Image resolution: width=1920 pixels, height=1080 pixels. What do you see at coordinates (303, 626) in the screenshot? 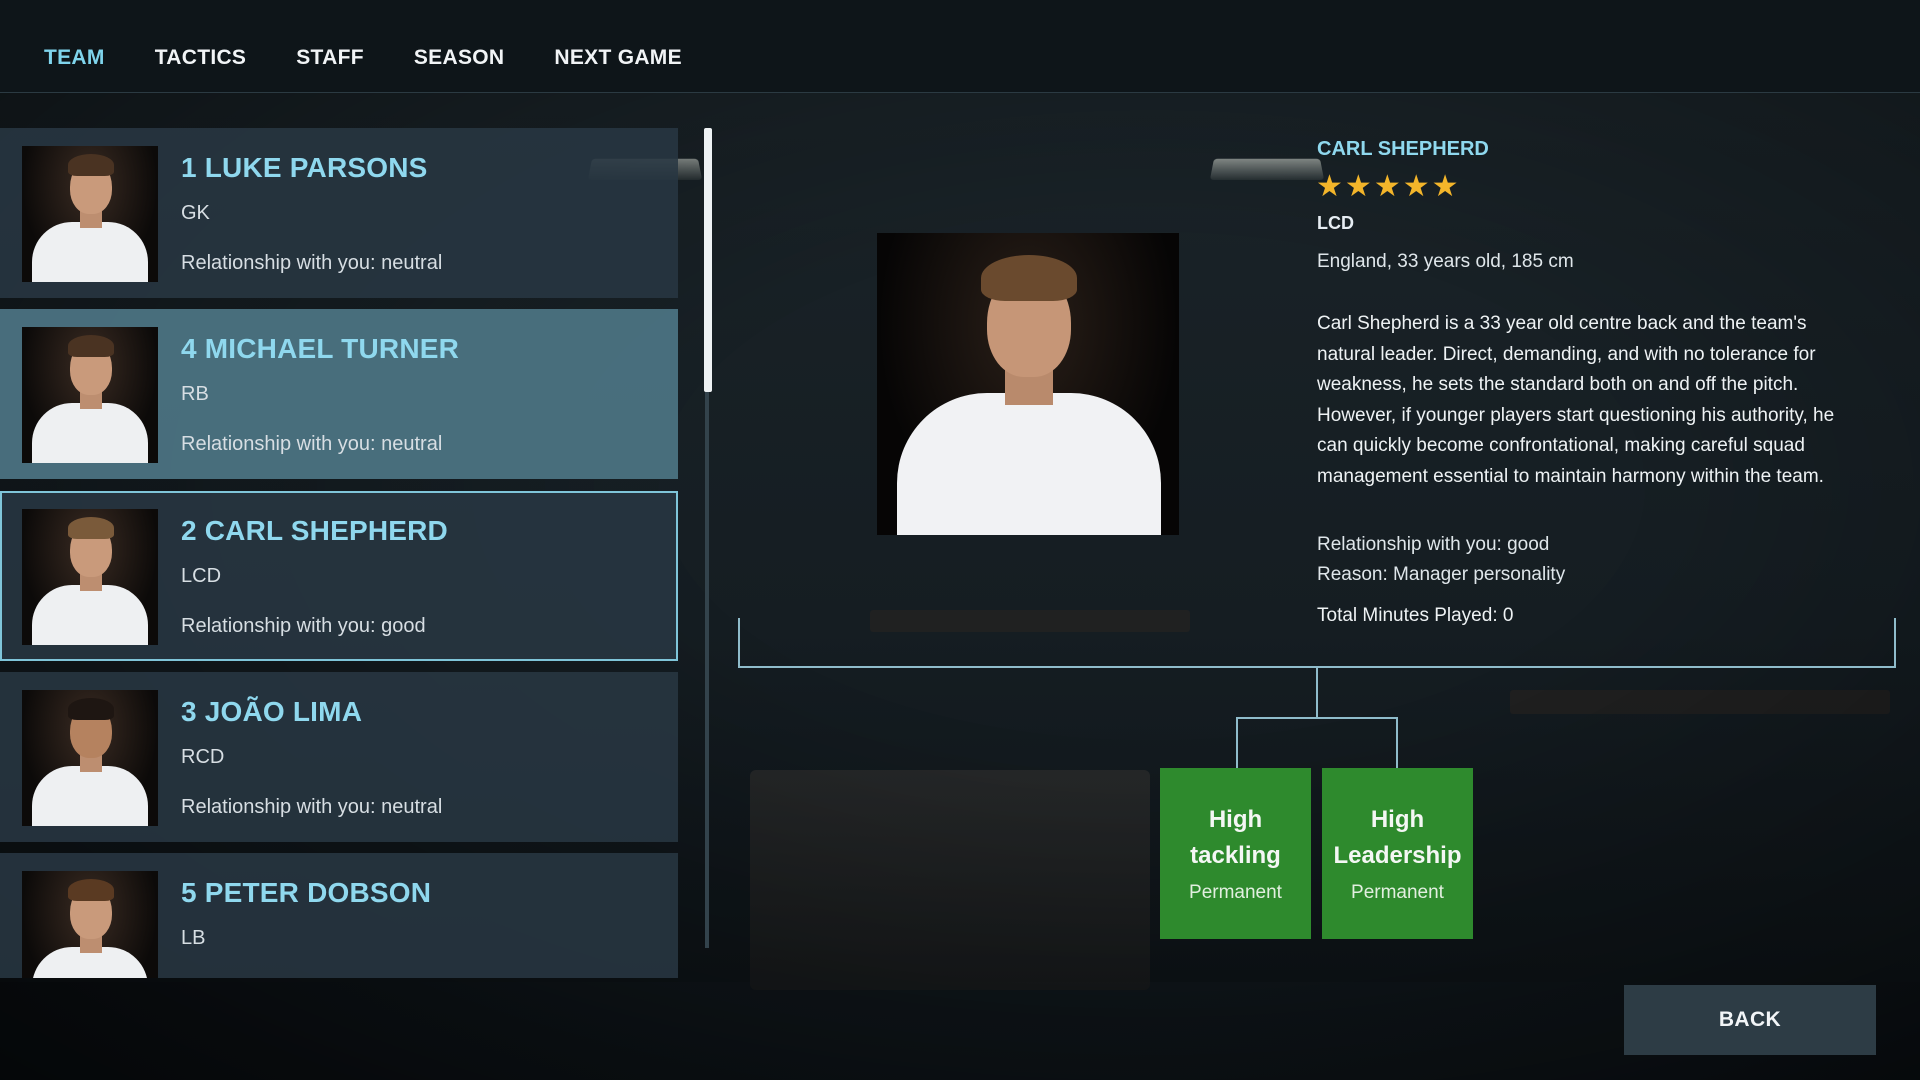
I see `player-relationship: Relationship with you: good` at bounding box center [303, 626].